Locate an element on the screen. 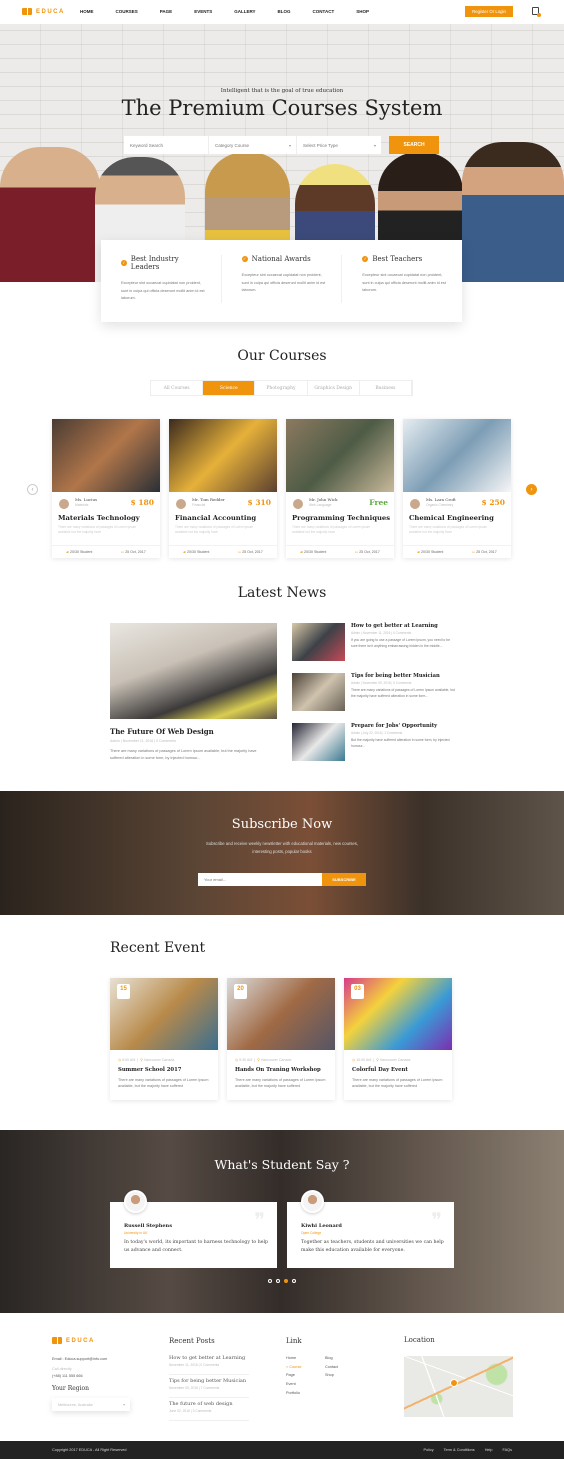 Image resolution: width=564 pixels, height=1459 pixels. prev-arrow-icon: ‹ is located at coordinates (32, 489).